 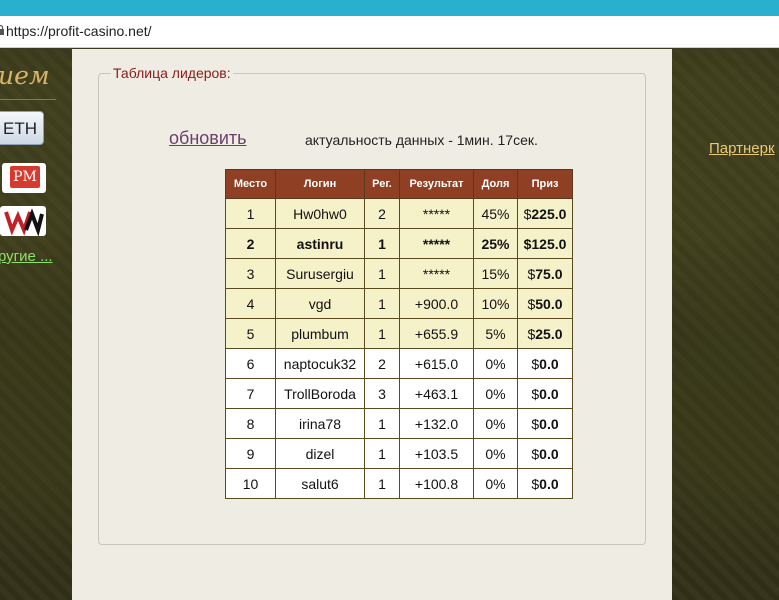 What do you see at coordinates (250, 423) in the screenshot?
I see `cell-place: 8` at bounding box center [250, 423].